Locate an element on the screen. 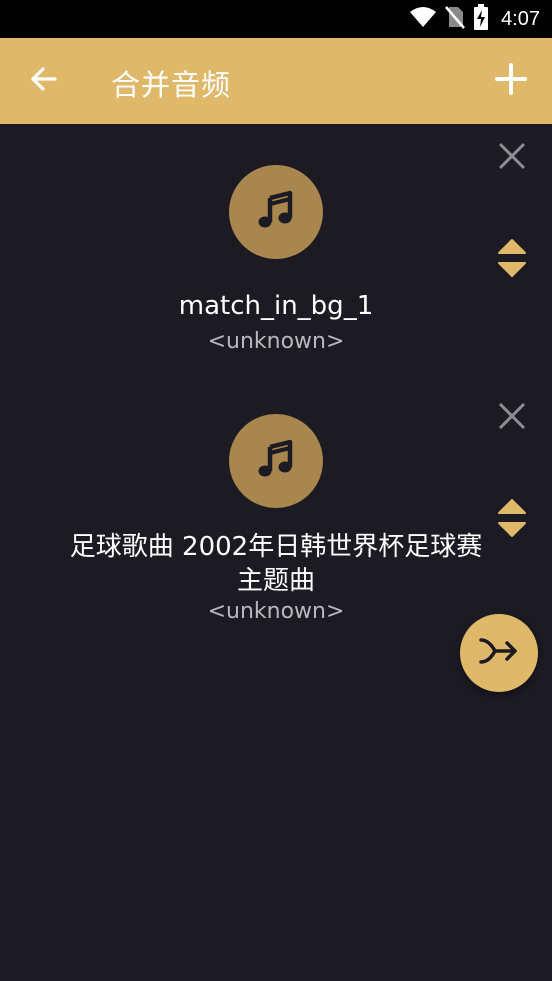  status-icons: 4:07 is located at coordinates (474, 19).